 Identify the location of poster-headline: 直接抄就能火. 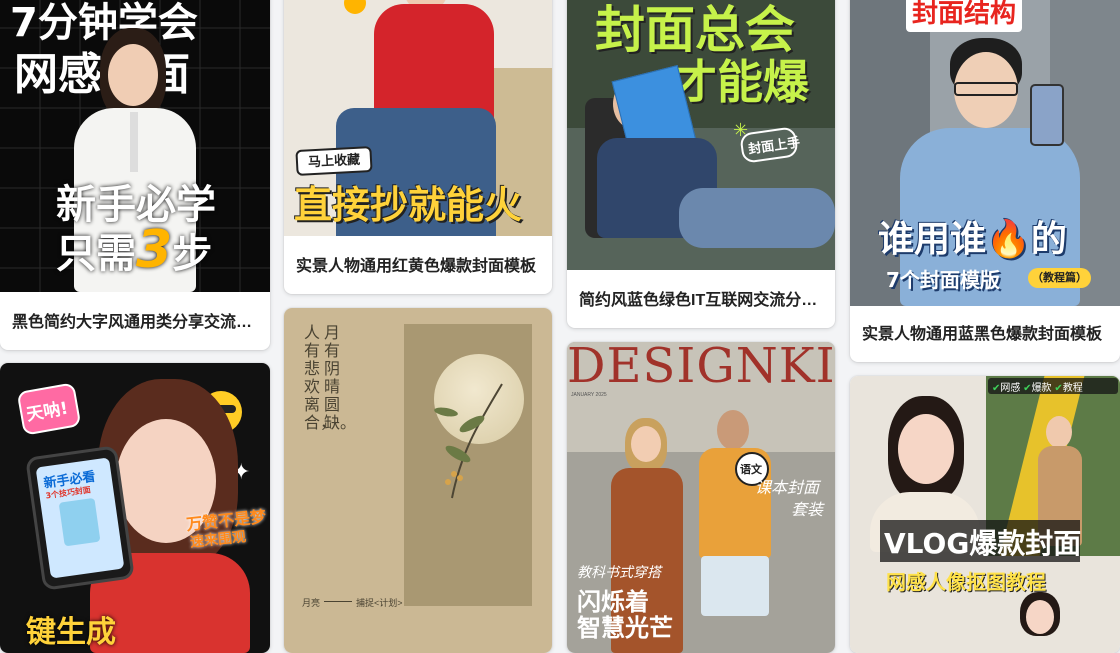
(408, 205).